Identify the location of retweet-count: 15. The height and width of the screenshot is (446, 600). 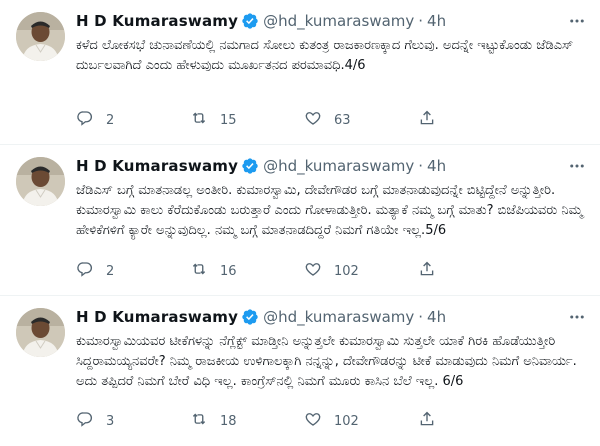
(228, 120).